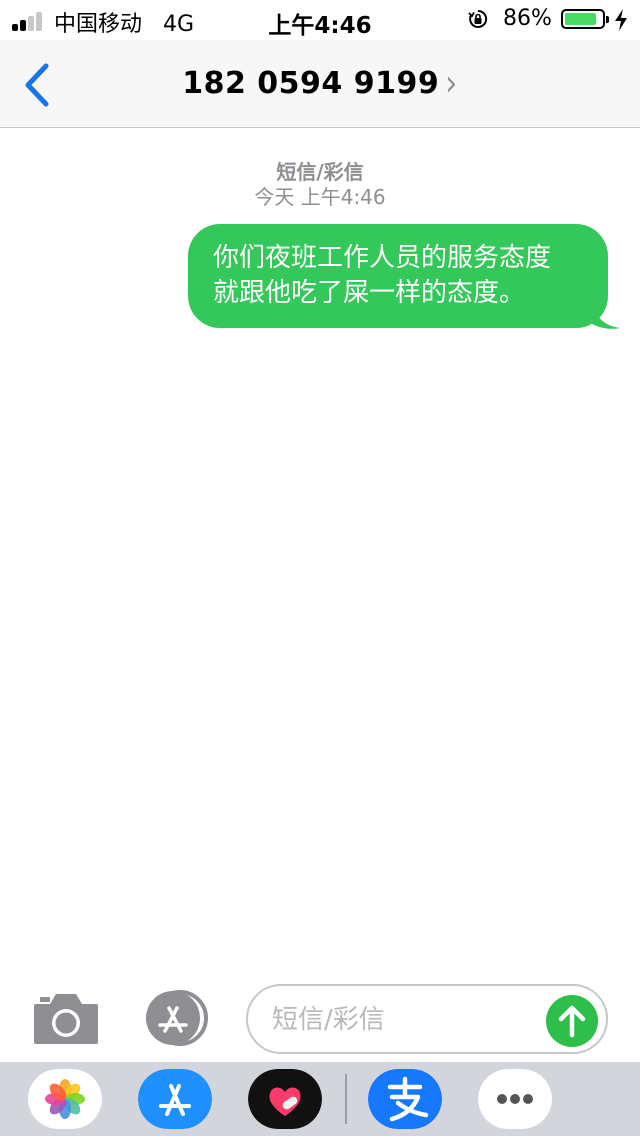 This screenshot has height=1136, width=640. I want to click on contact-number: 182 0594 9199, so click(311, 83).